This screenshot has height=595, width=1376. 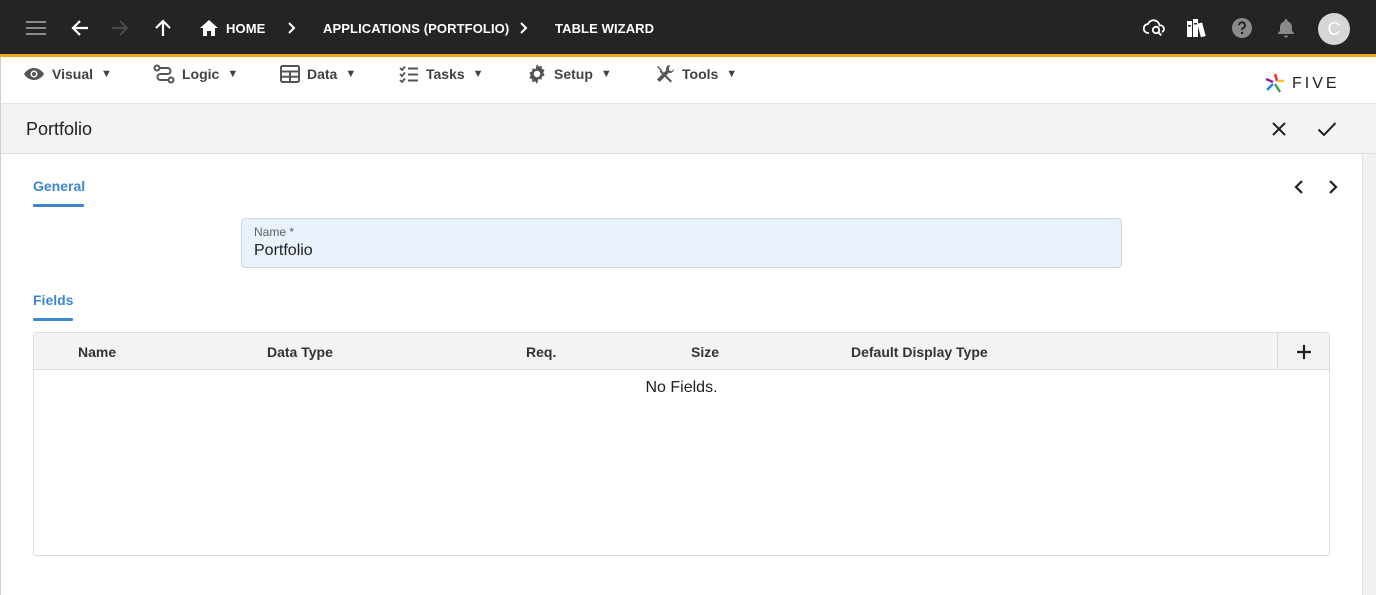 I want to click on help-icon, so click(x=1242, y=28).